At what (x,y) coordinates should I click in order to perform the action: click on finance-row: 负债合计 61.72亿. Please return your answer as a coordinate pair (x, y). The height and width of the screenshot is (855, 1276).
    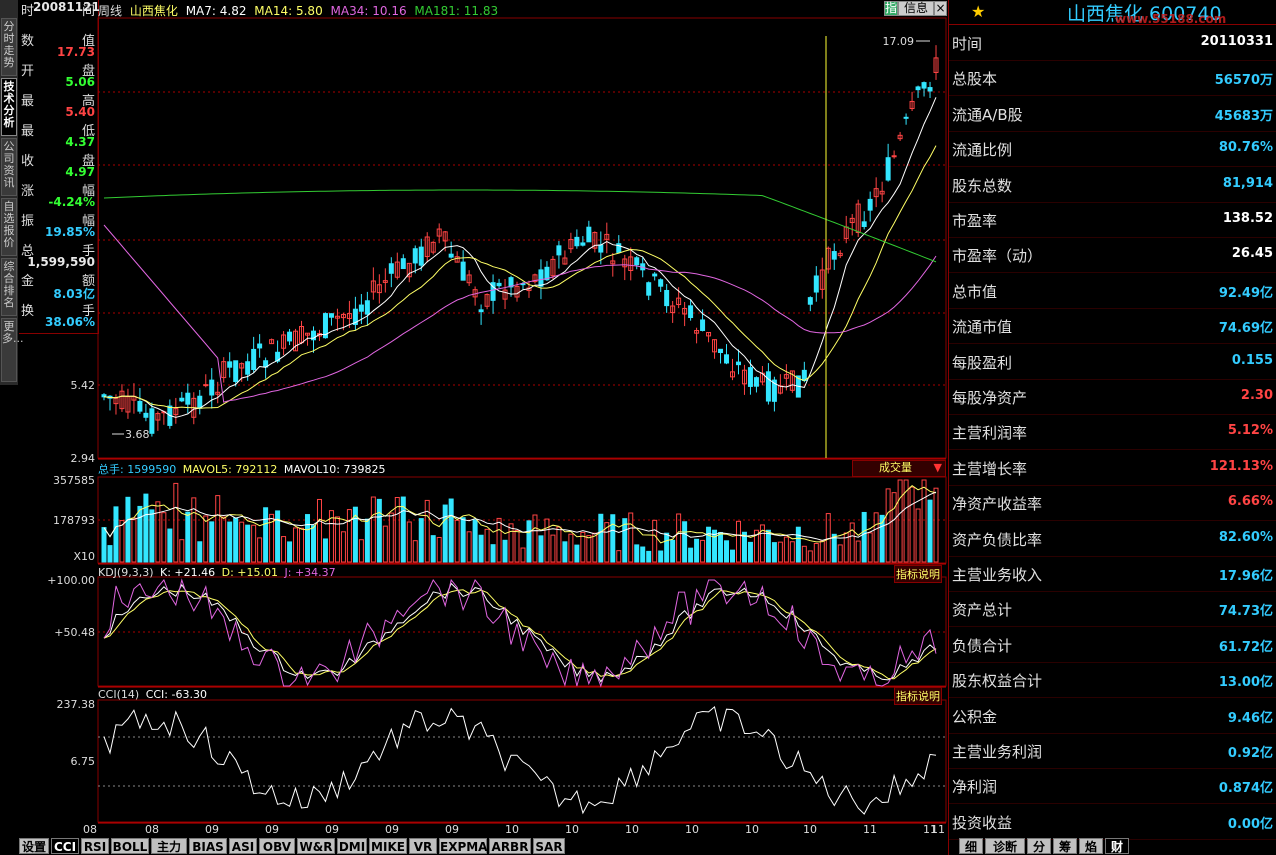
    Looking at the image, I should click on (1112, 645).